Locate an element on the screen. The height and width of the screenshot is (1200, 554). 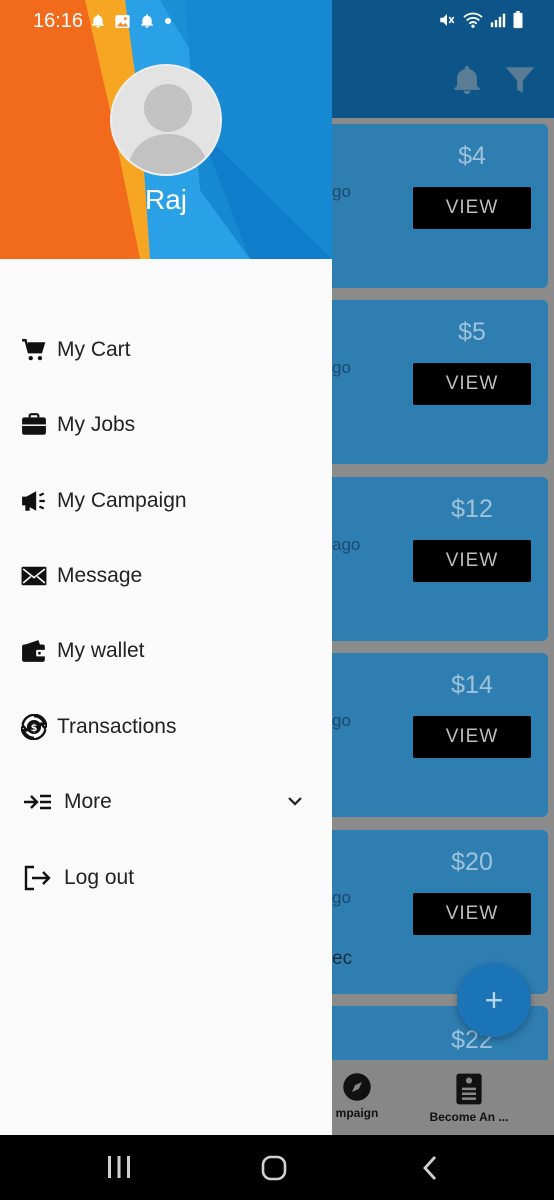
job-extra-text: ec is located at coordinates (342, 958).